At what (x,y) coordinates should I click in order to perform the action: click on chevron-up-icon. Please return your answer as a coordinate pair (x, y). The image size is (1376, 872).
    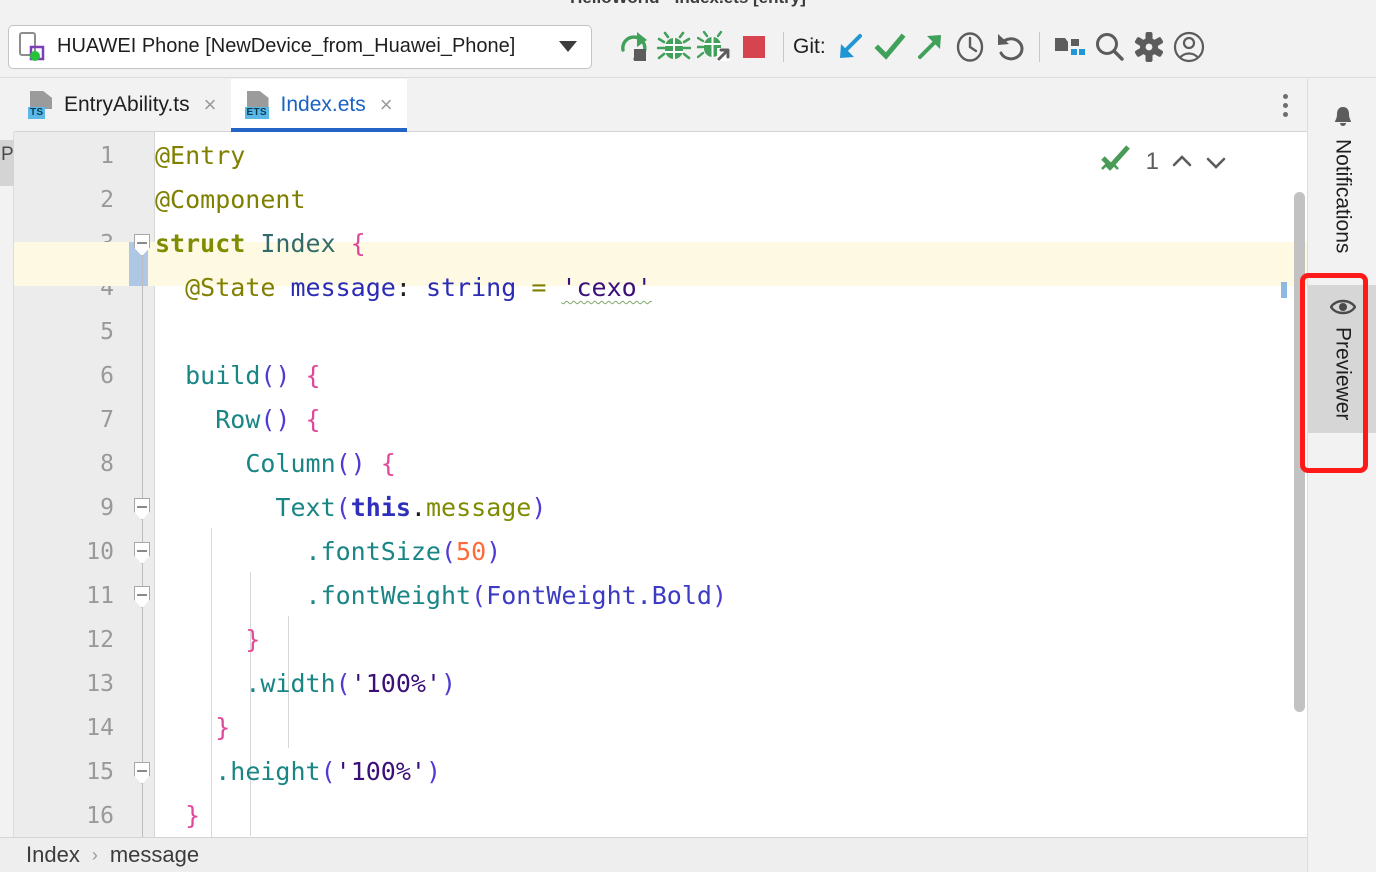
    Looking at the image, I should click on (1182, 162).